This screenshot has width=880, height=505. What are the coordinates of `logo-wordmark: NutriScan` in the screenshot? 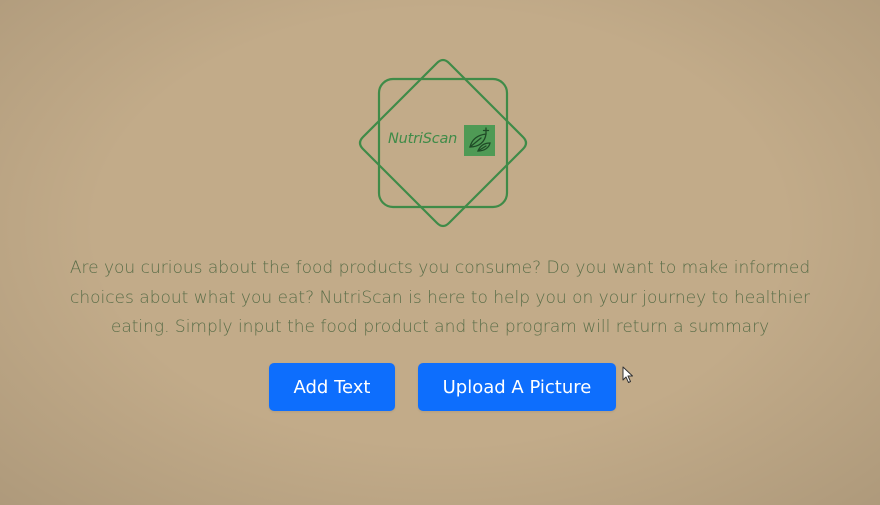 It's located at (423, 139).